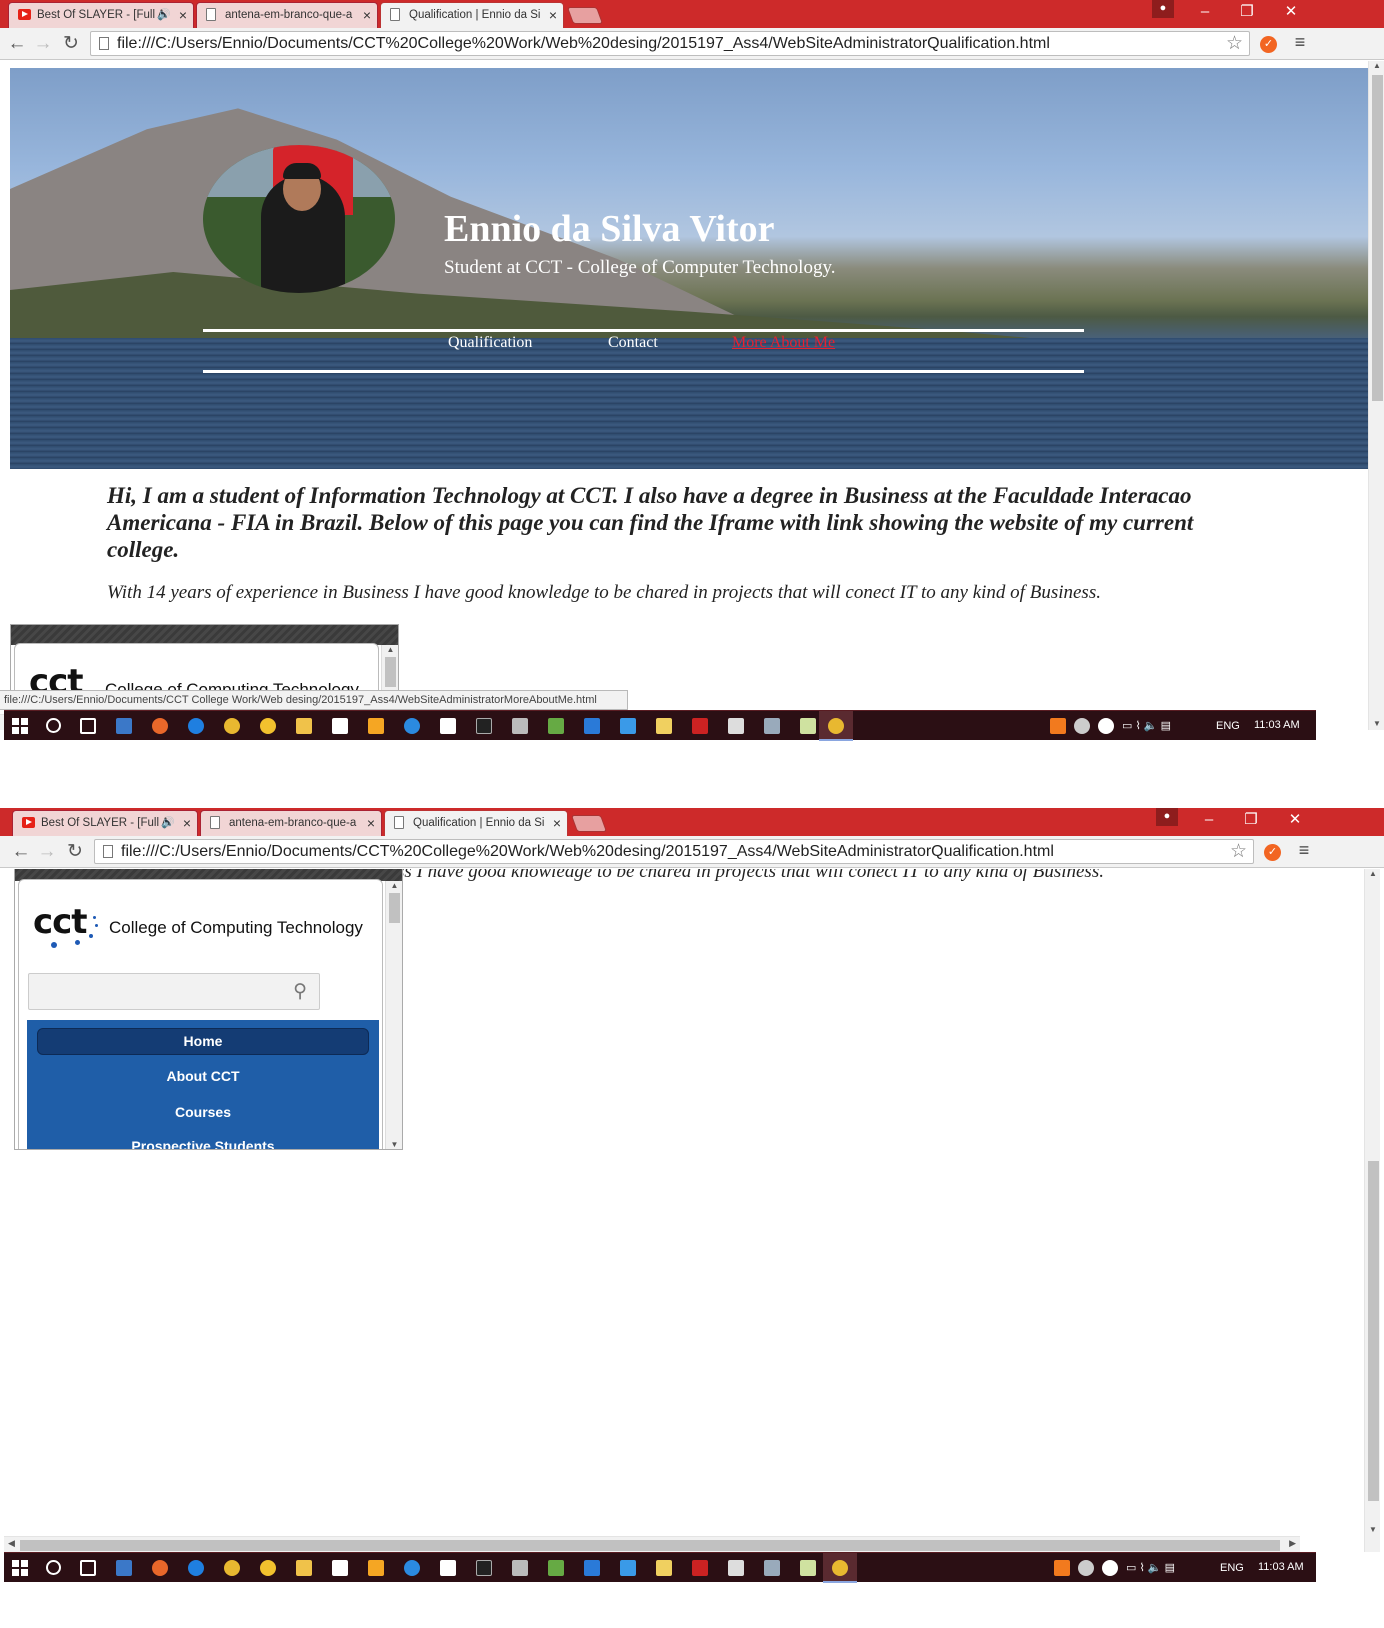  Describe the element at coordinates (196, 726) in the screenshot. I see `edge-icon` at that location.